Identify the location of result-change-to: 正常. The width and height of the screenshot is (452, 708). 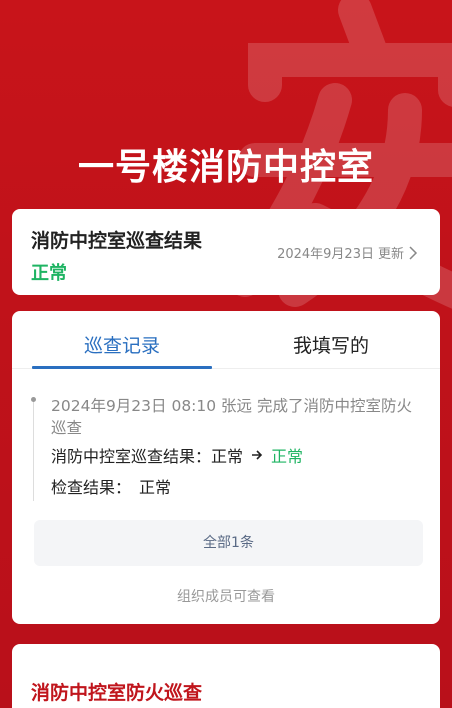
(287, 456).